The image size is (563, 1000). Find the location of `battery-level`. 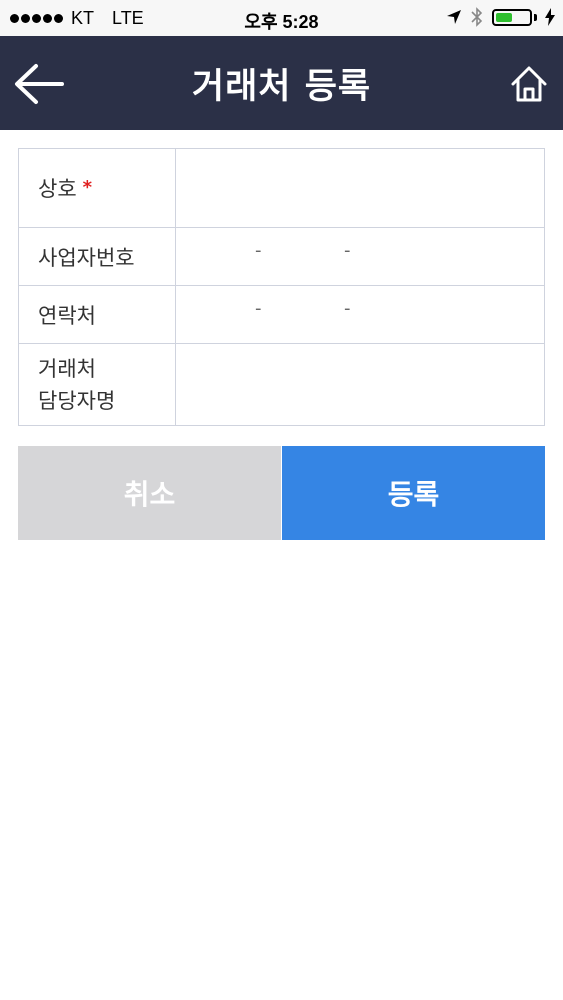

battery-level is located at coordinates (504, 17).